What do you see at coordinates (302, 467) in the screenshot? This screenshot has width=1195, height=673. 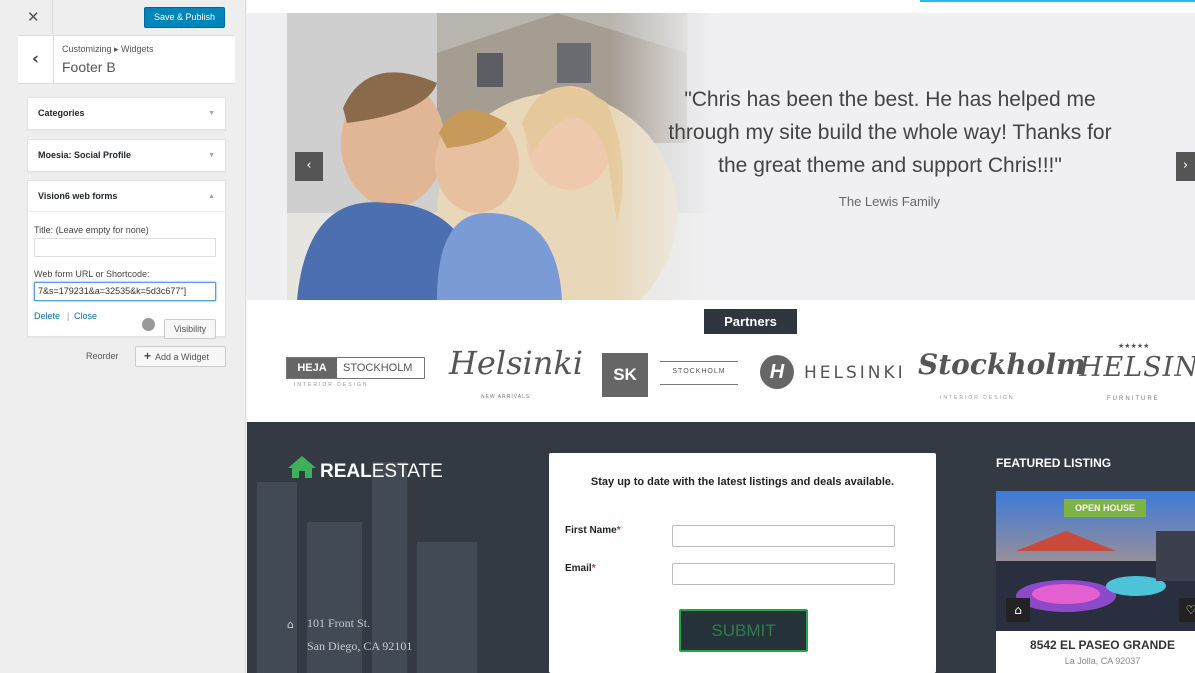 I see `house-icon` at bounding box center [302, 467].